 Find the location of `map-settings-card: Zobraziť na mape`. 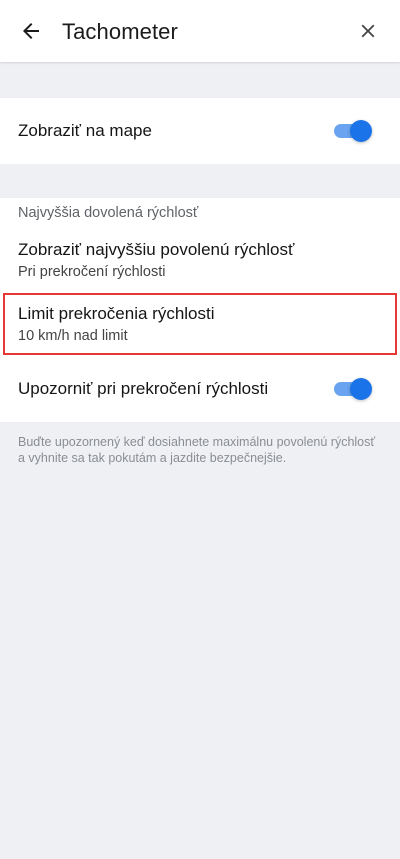

map-settings-card: Zobraziť na mape is located at coordinates (200, 131).